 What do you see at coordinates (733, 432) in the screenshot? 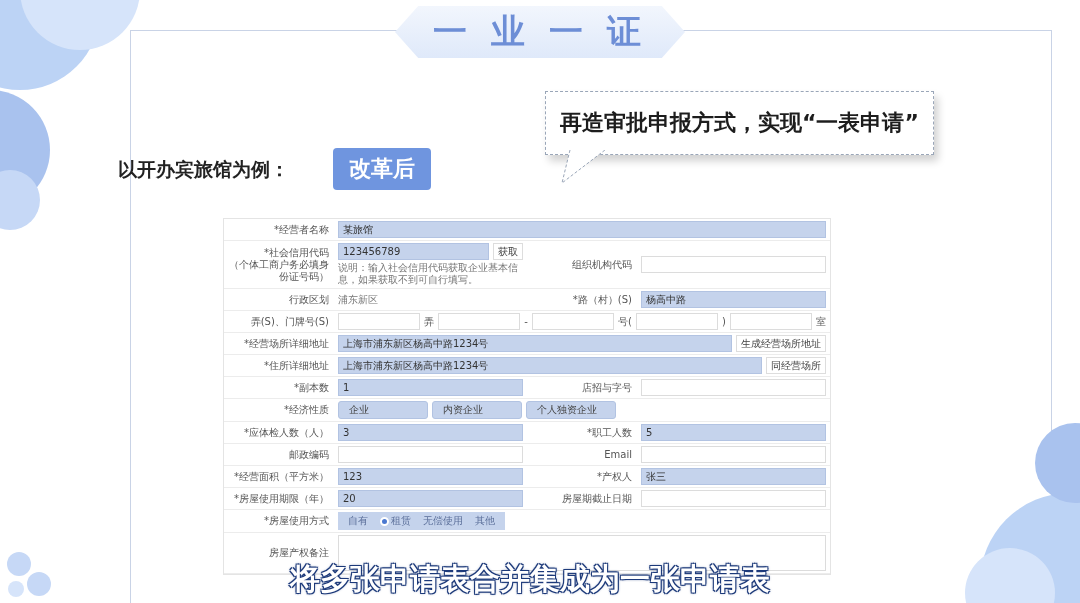
I see `input-field: 5` at bounding box center [733, 432].